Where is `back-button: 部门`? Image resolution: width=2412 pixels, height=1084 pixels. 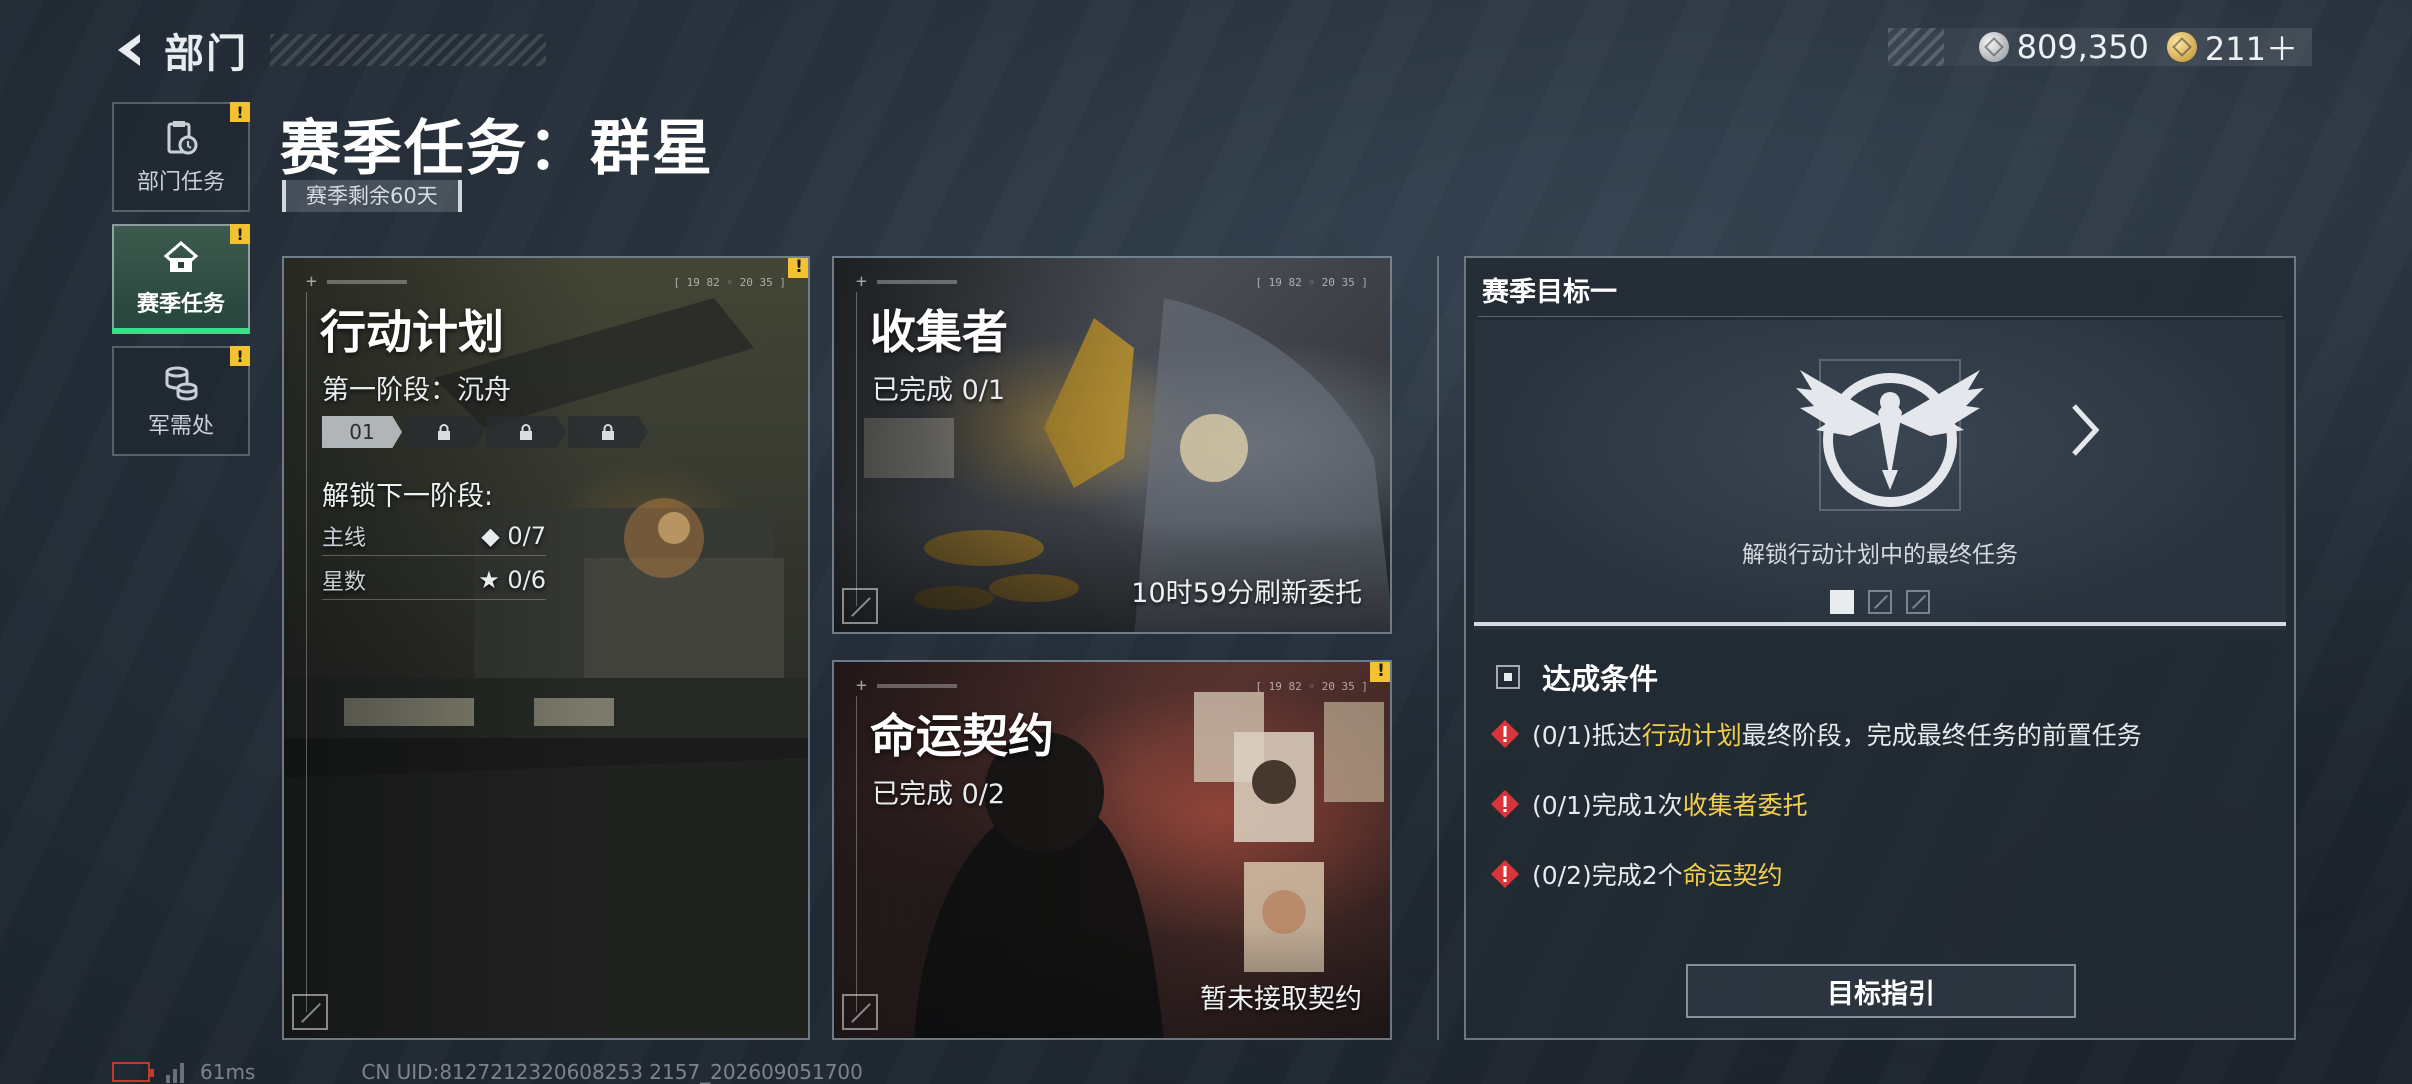 back-button: 部门 is located at coordinates (179, 50).